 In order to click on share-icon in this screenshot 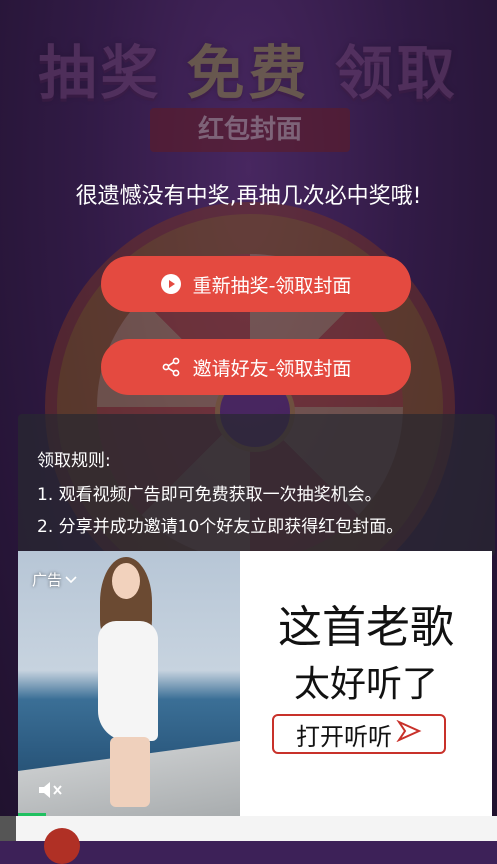, I will do `click(171, 367)`.